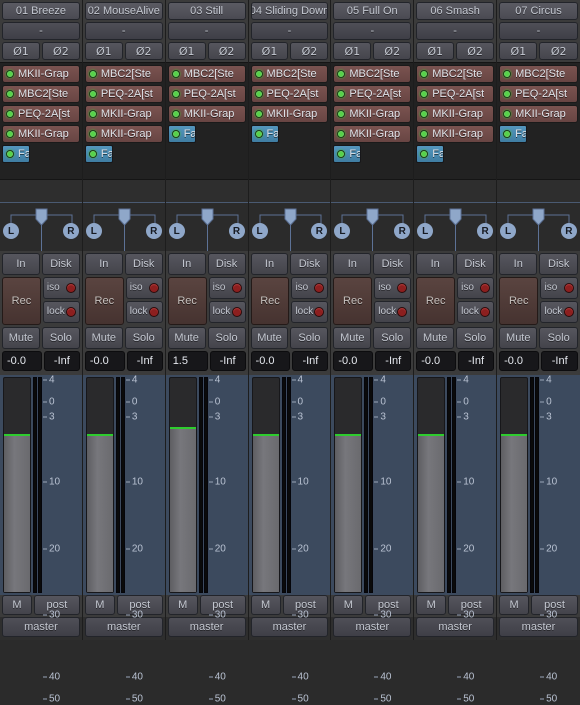  I want to click on track-name-button: 02 MouseAlive, so click(123, 11).